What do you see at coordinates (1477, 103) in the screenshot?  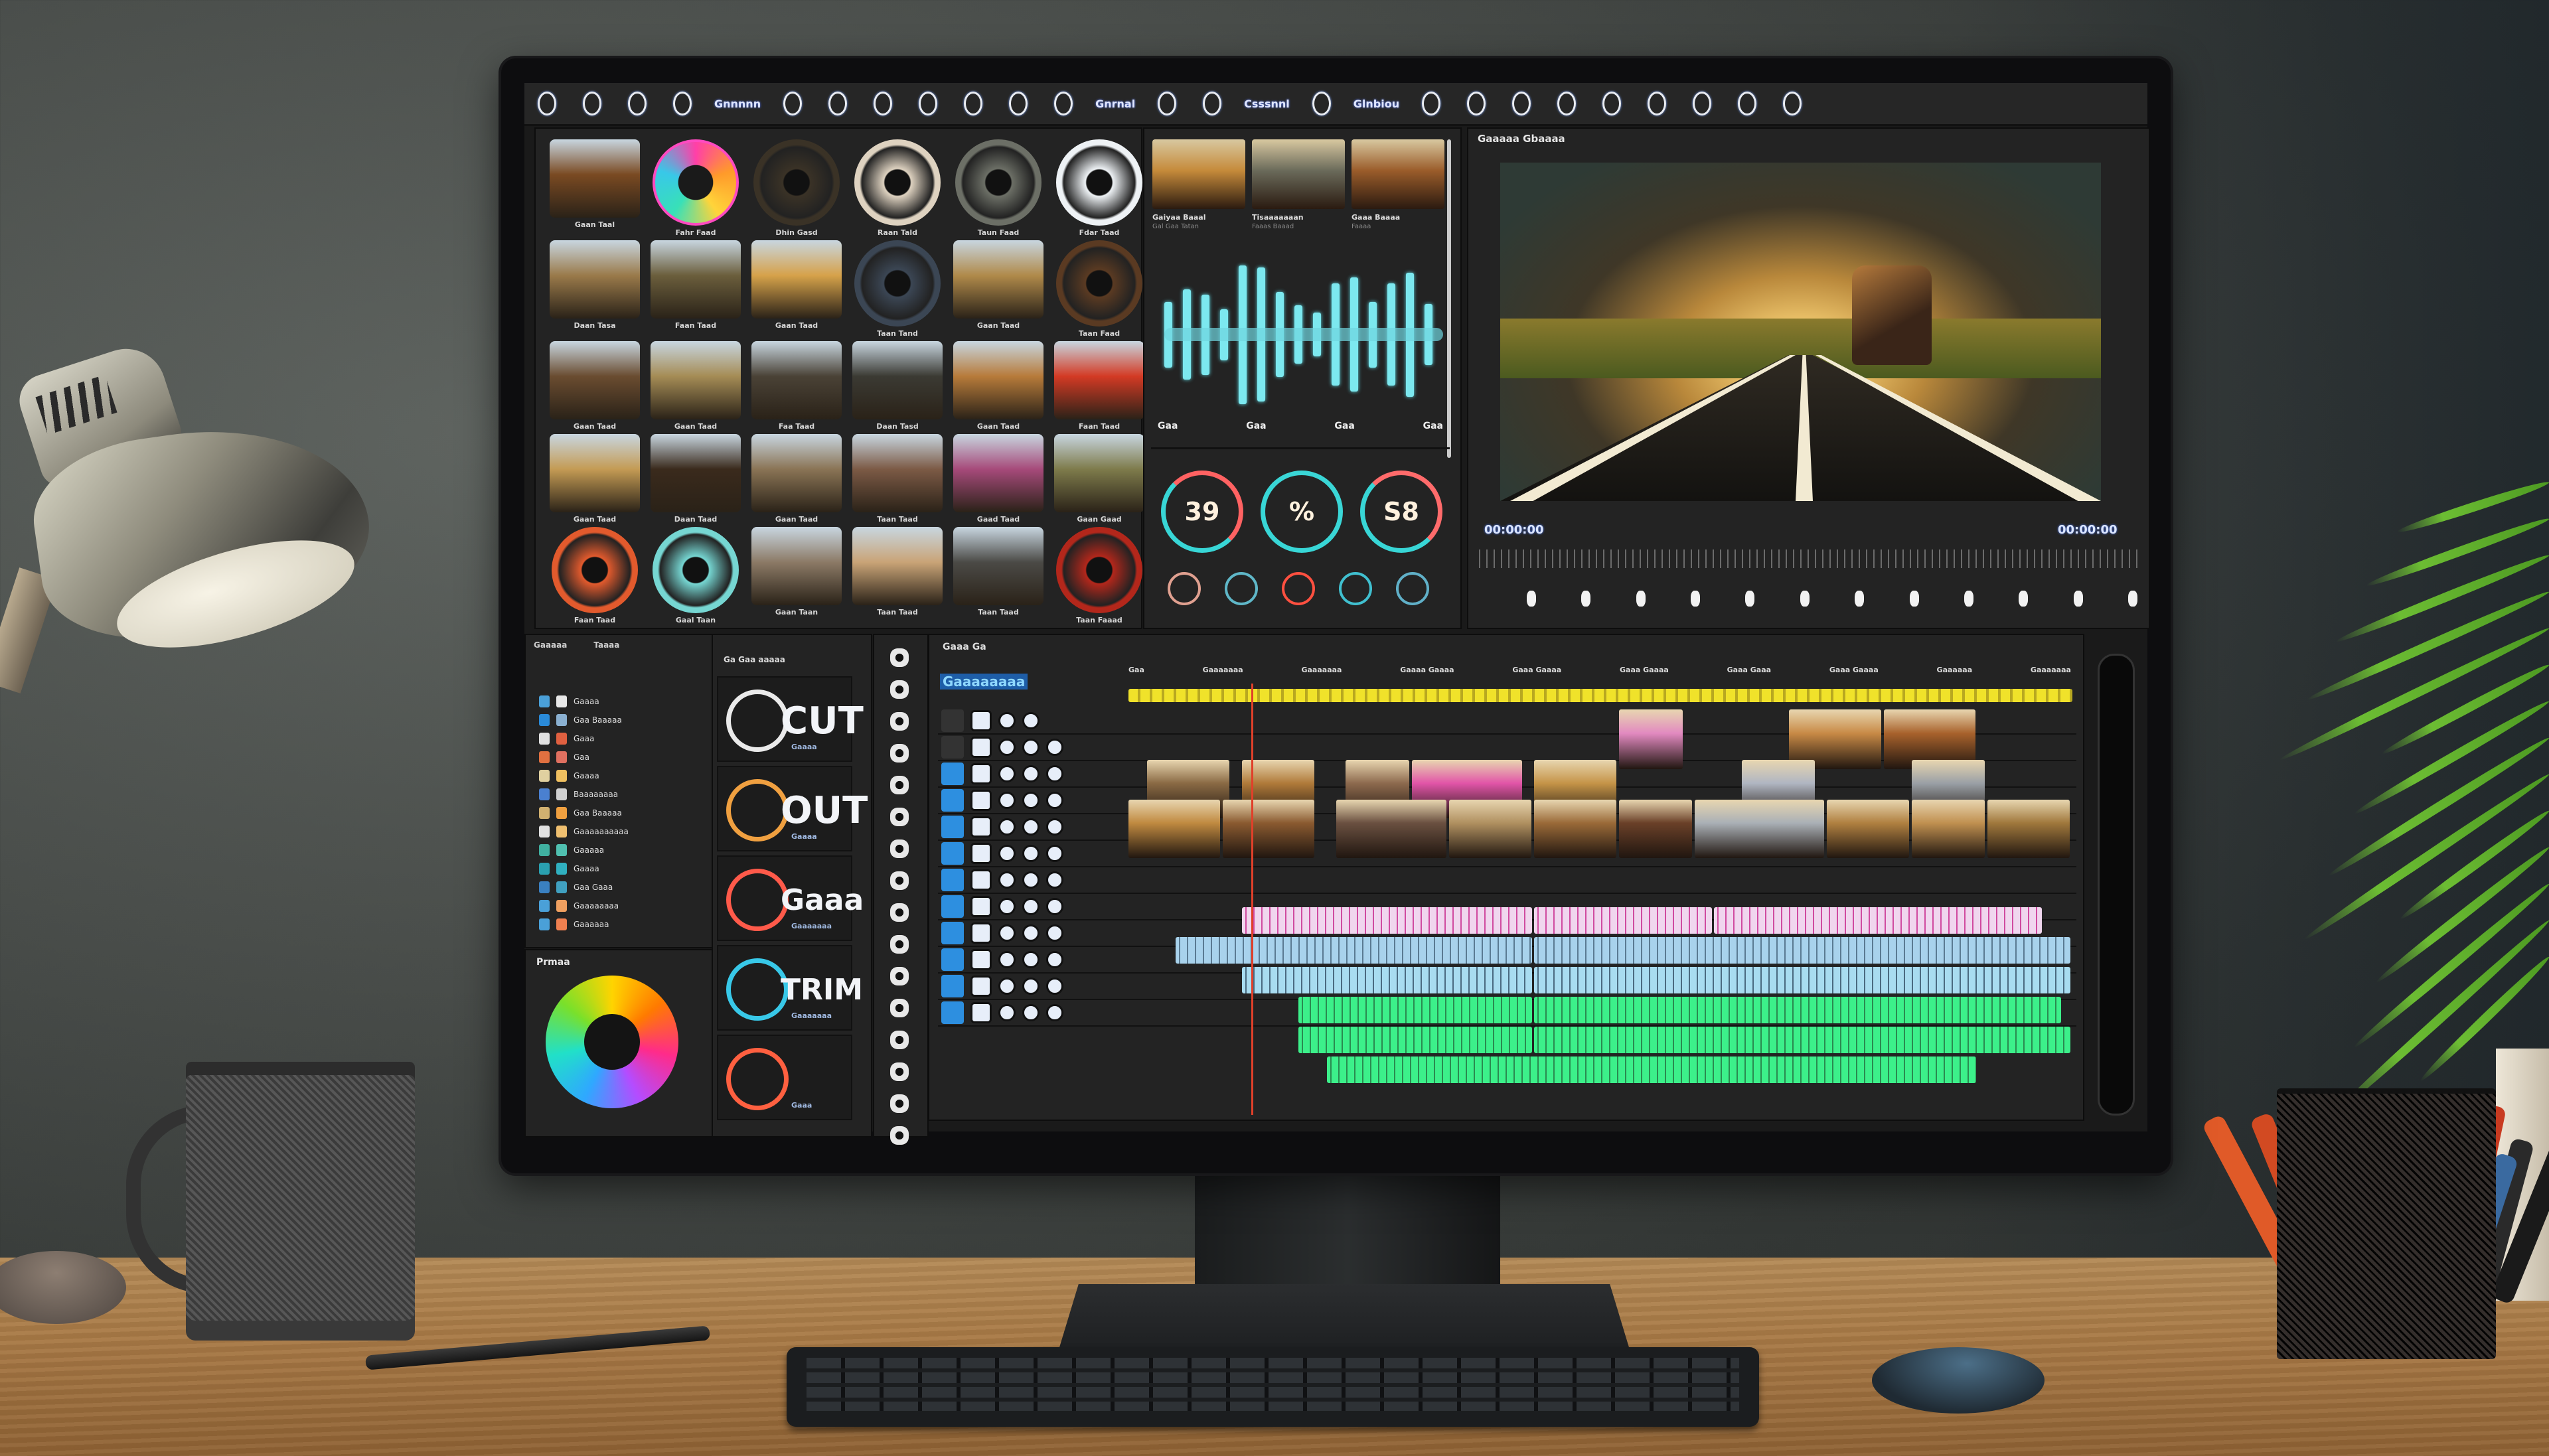 I see `cycle-icon` at bounding box center [1477, 103].